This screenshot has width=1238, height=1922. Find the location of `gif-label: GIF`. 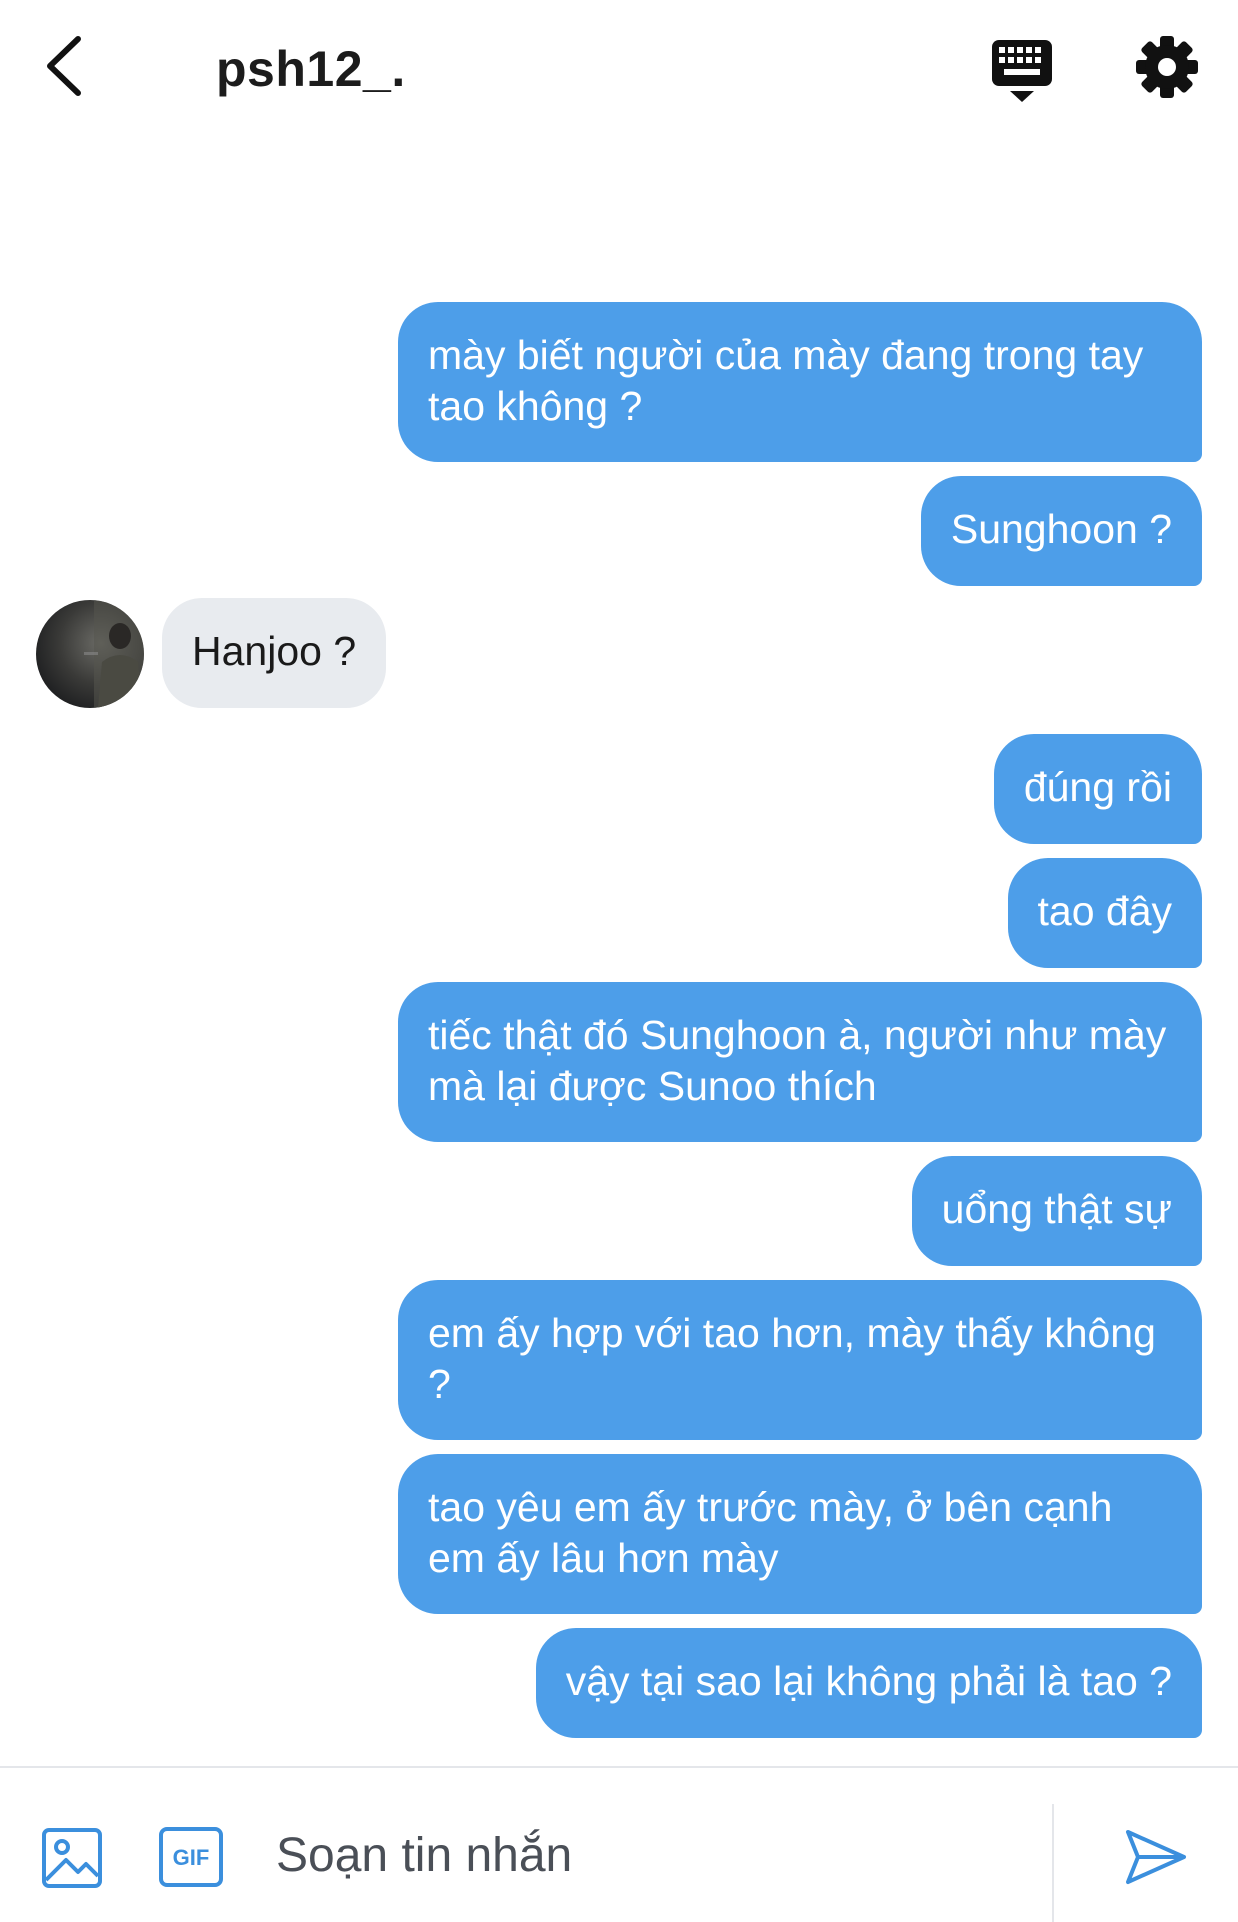

gif-label: GIF is located at coordinates (191, 1857).